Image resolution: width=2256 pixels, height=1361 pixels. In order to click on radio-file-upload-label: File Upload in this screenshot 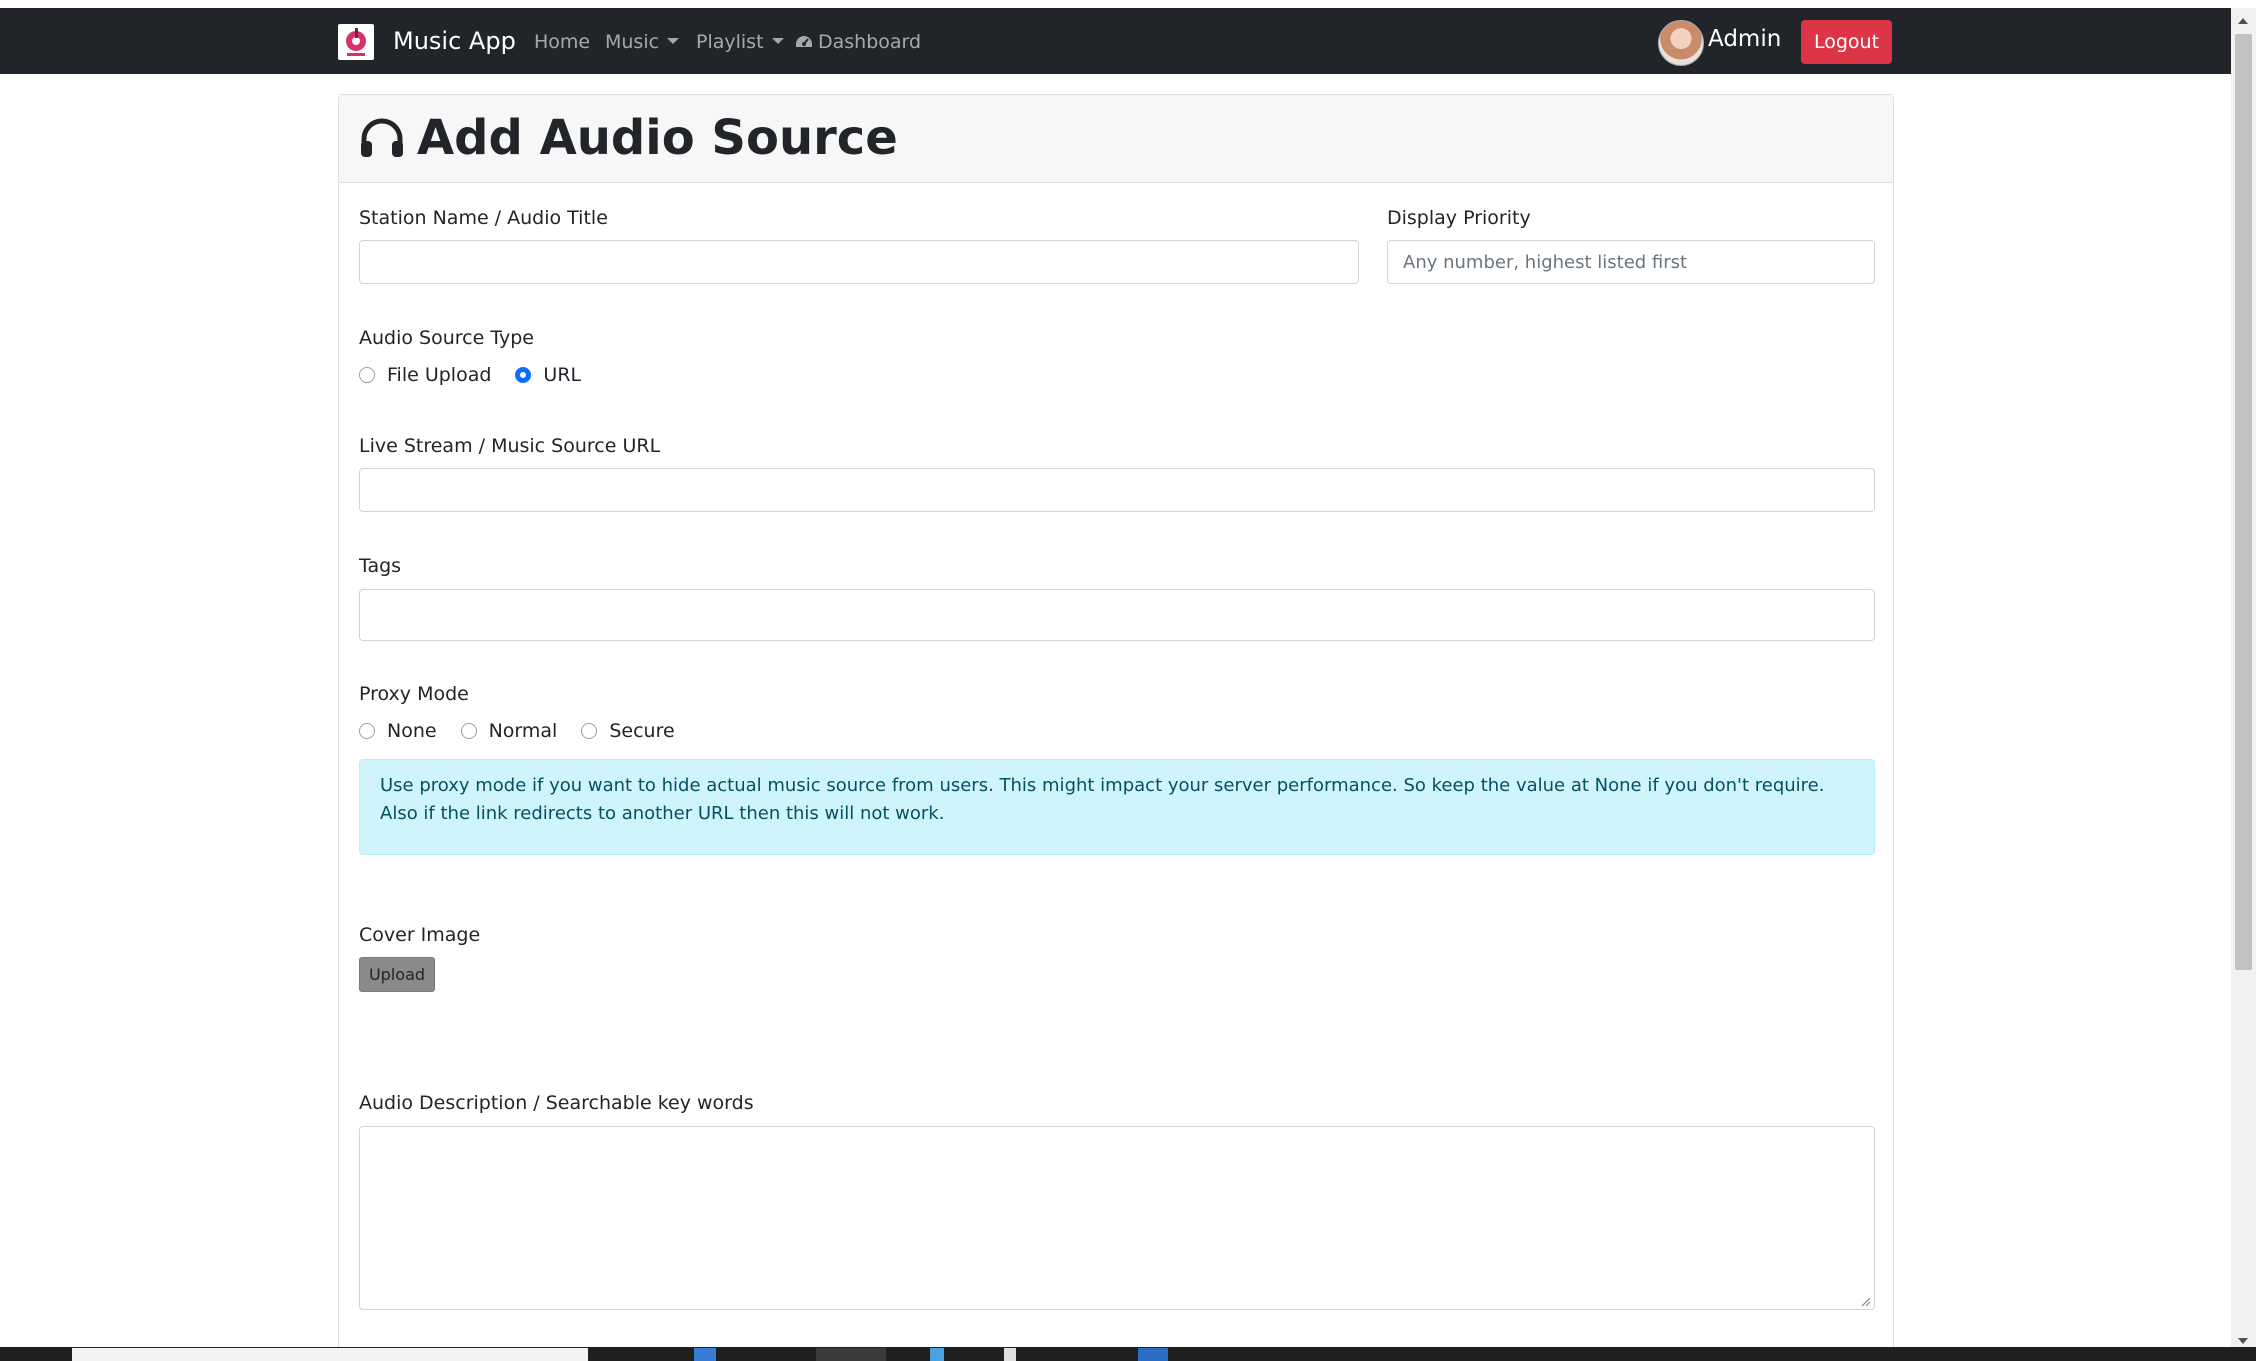, I will do `click(439, 375)`.